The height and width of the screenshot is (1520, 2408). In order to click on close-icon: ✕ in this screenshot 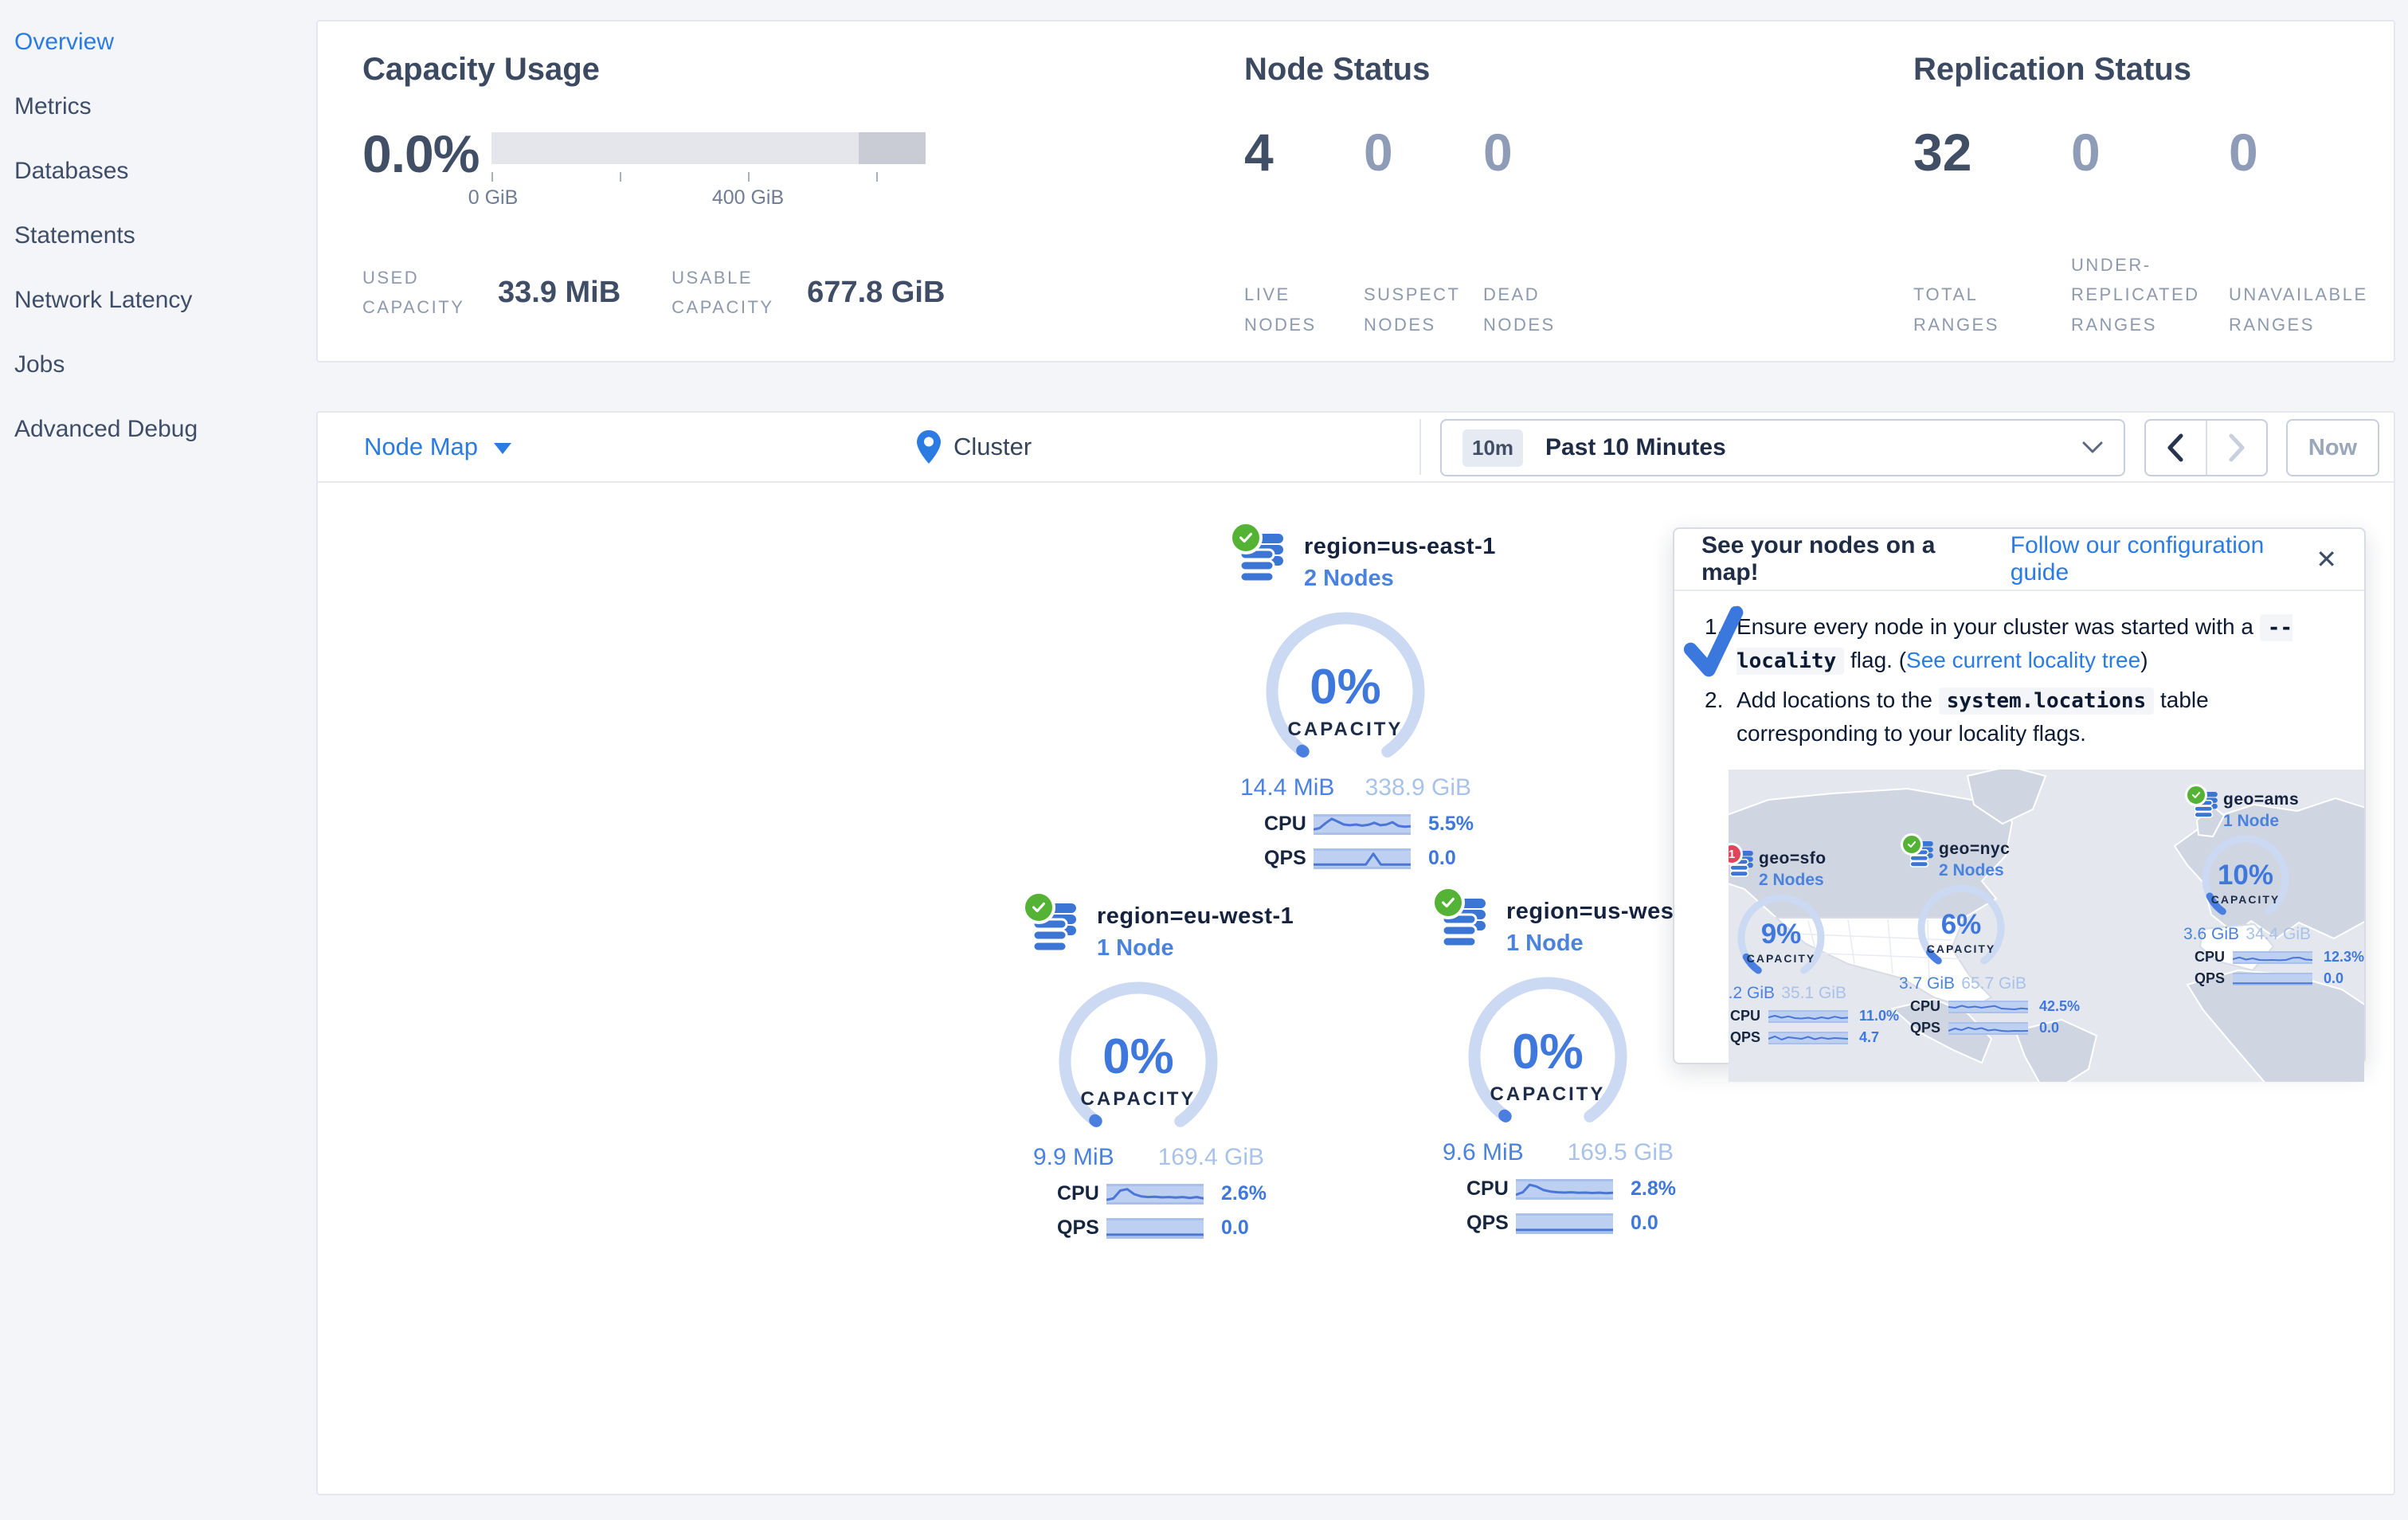, I will do `click(2326, 559)`.